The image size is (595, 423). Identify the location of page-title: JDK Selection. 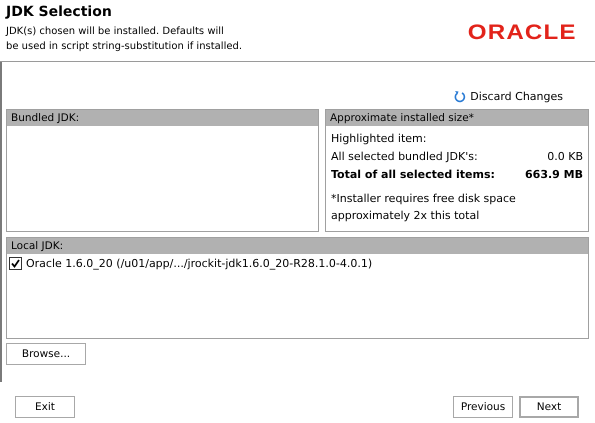
(59, 12).